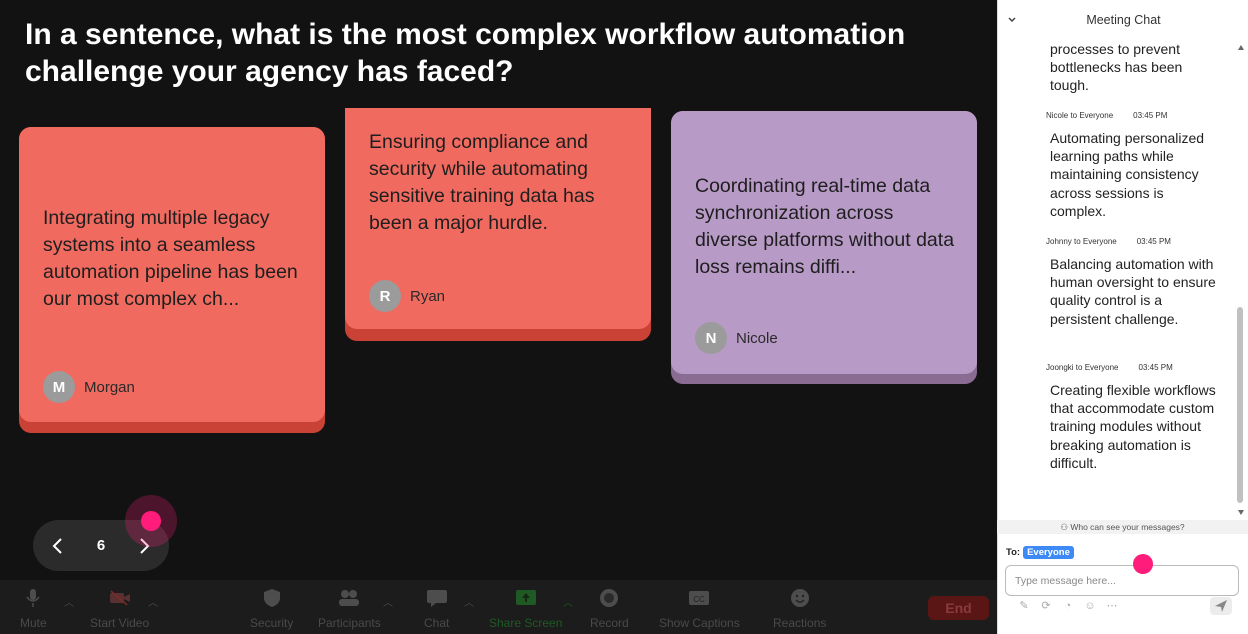  I want to click on chat-message-input, so click(1122, 580).